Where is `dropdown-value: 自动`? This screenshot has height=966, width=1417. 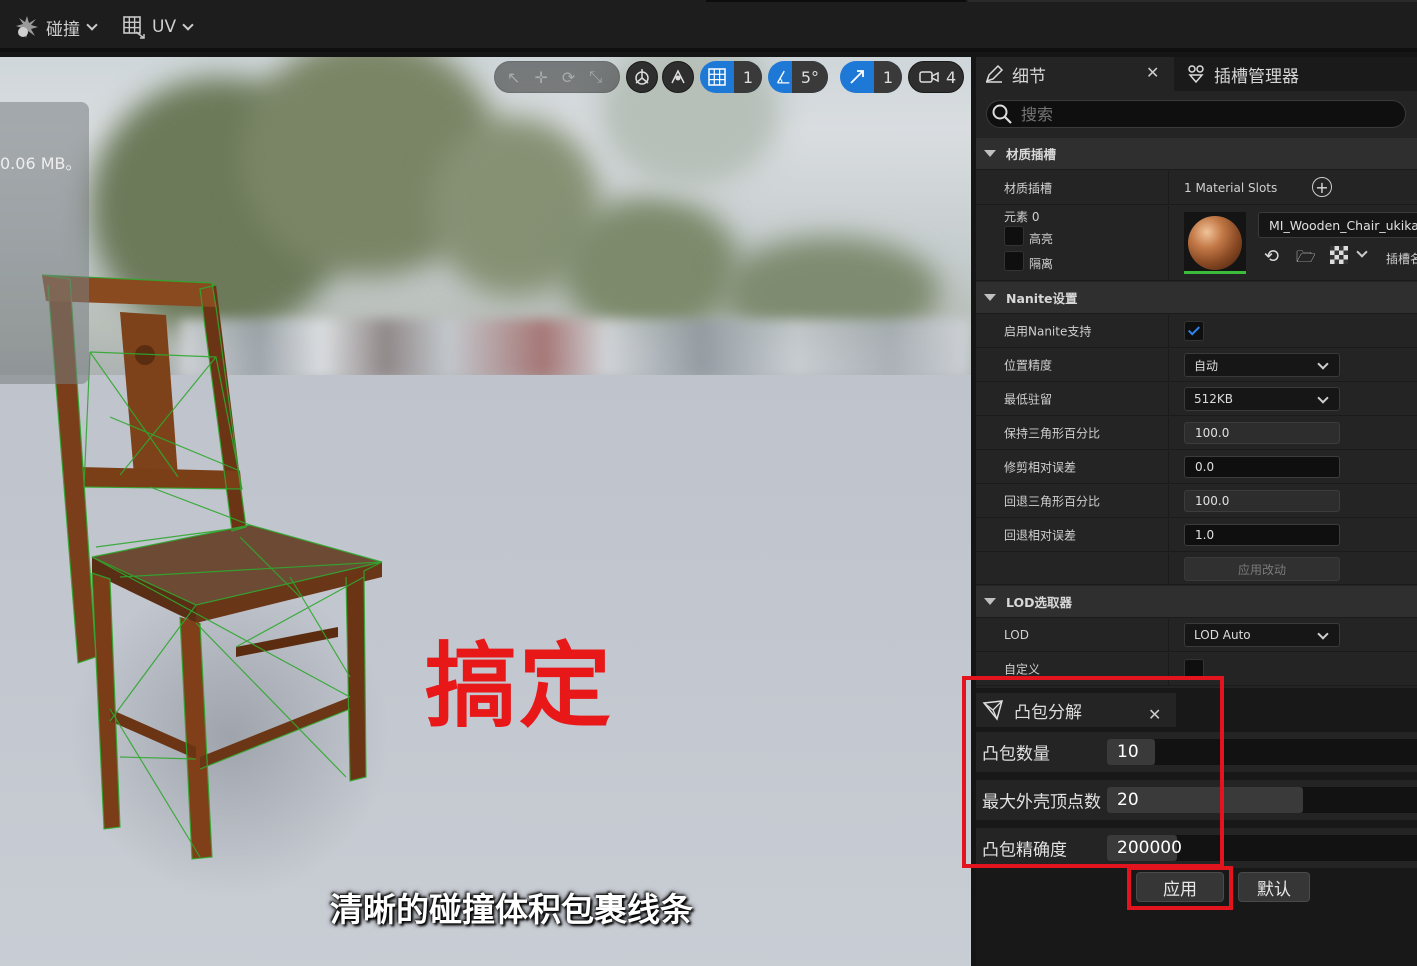
dropdown-value: 自动 is located at coordinates (1206, 365).